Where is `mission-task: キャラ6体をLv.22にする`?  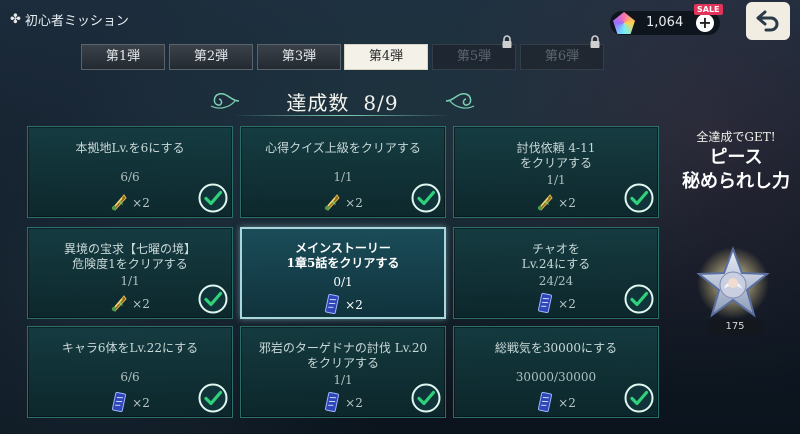
mission-task: キャラ6体をLv.22にする is located at coordinates (130, 348).